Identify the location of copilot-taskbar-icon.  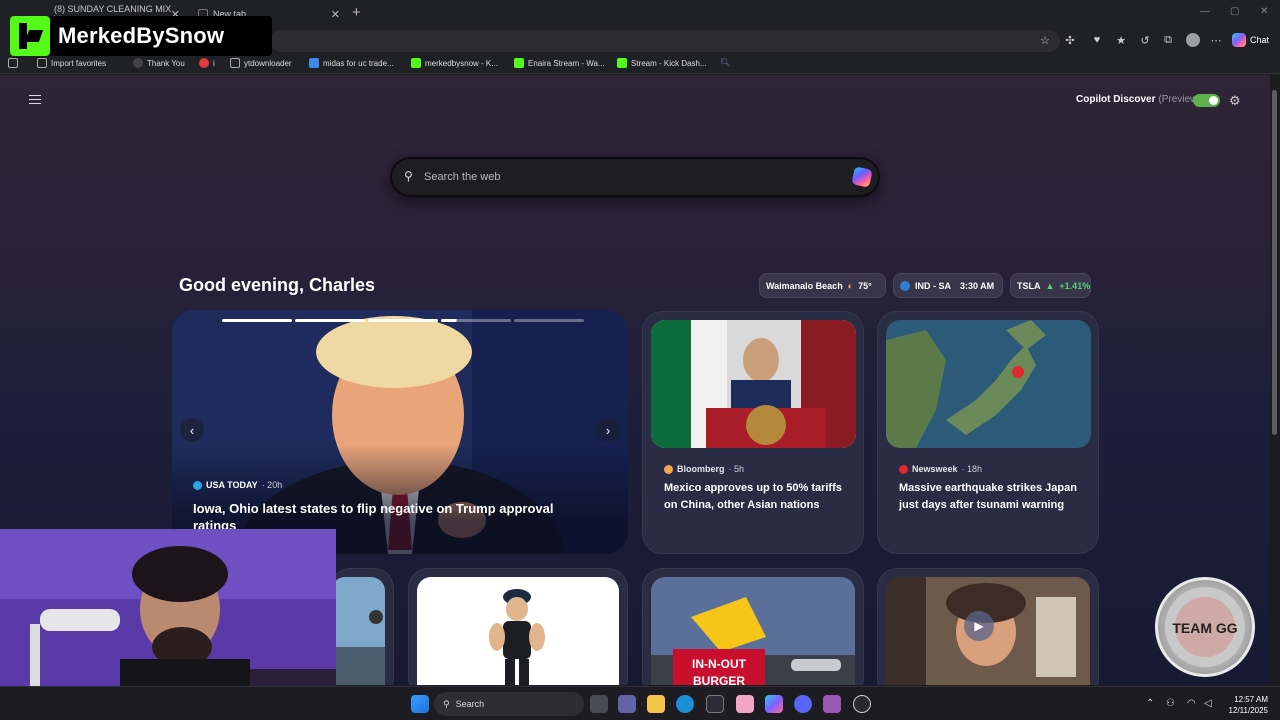
(774, 704).